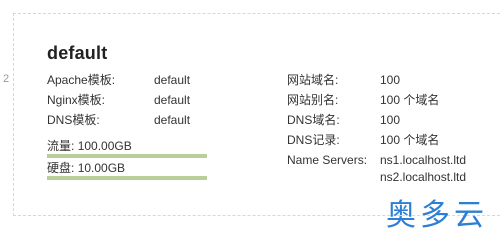  I want to click on apache-template-label: Apache模板:, so click(81, 80).